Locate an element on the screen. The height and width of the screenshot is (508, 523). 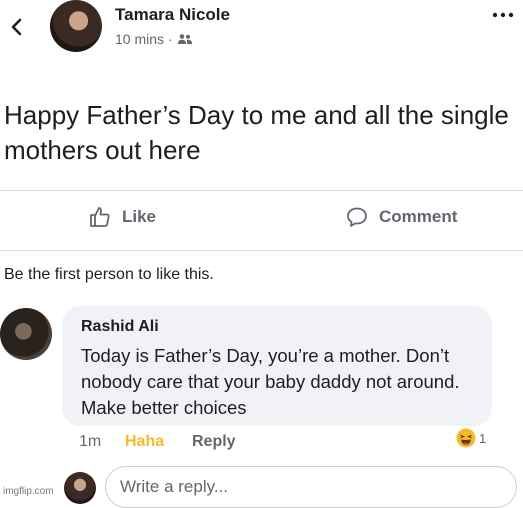
watermark: imgflip.com is located at coordinates (28, 491).